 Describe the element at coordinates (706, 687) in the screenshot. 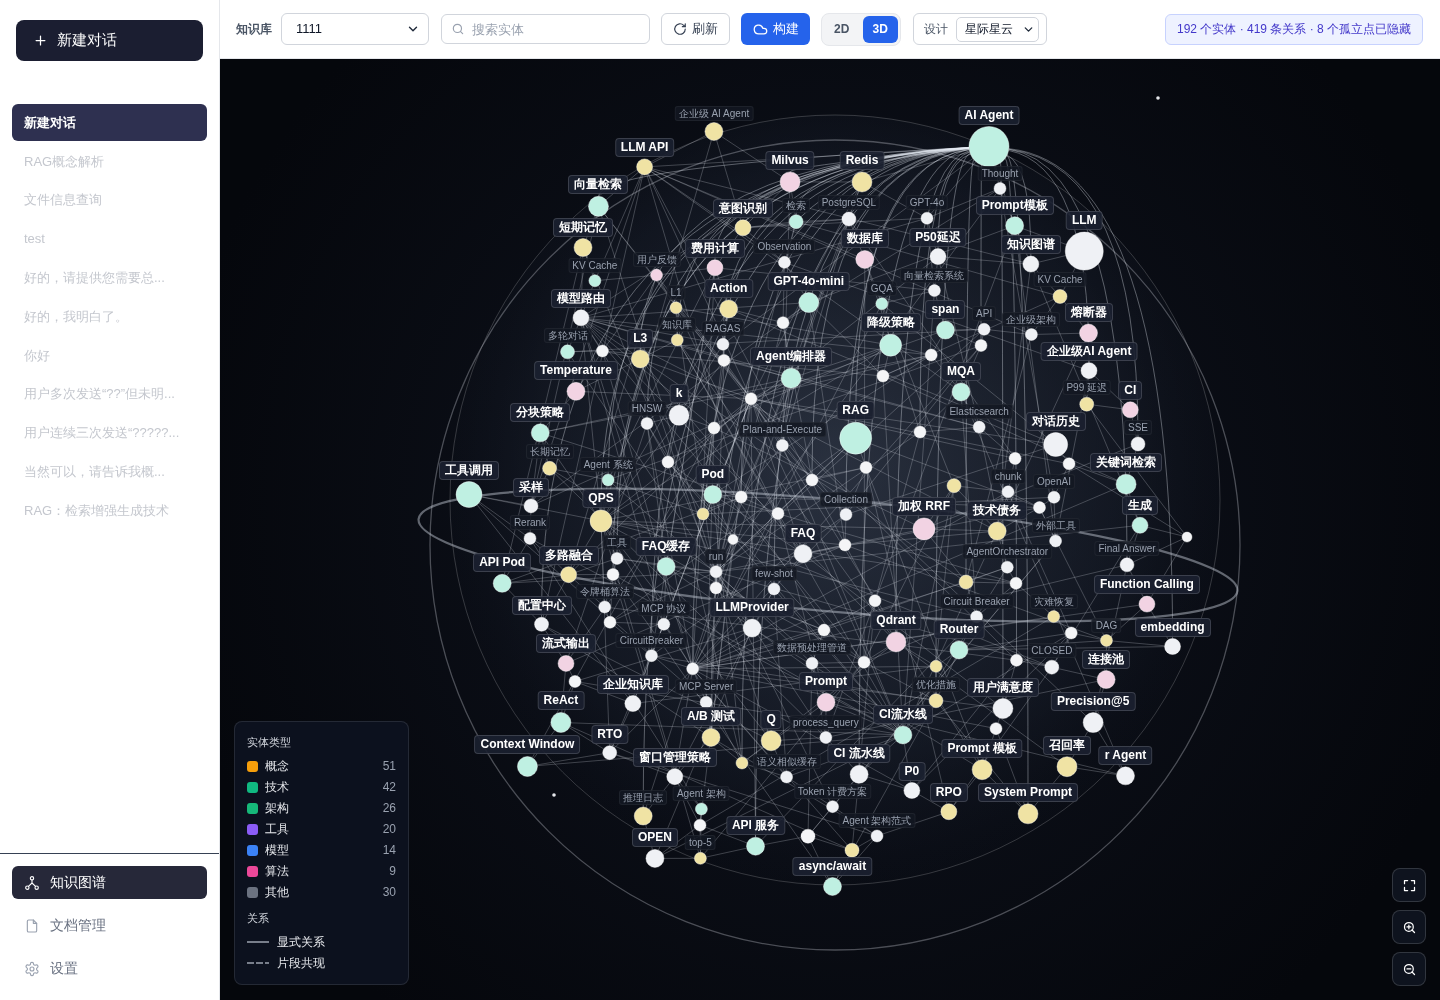

I see `node-label: MCP Server` at that location.